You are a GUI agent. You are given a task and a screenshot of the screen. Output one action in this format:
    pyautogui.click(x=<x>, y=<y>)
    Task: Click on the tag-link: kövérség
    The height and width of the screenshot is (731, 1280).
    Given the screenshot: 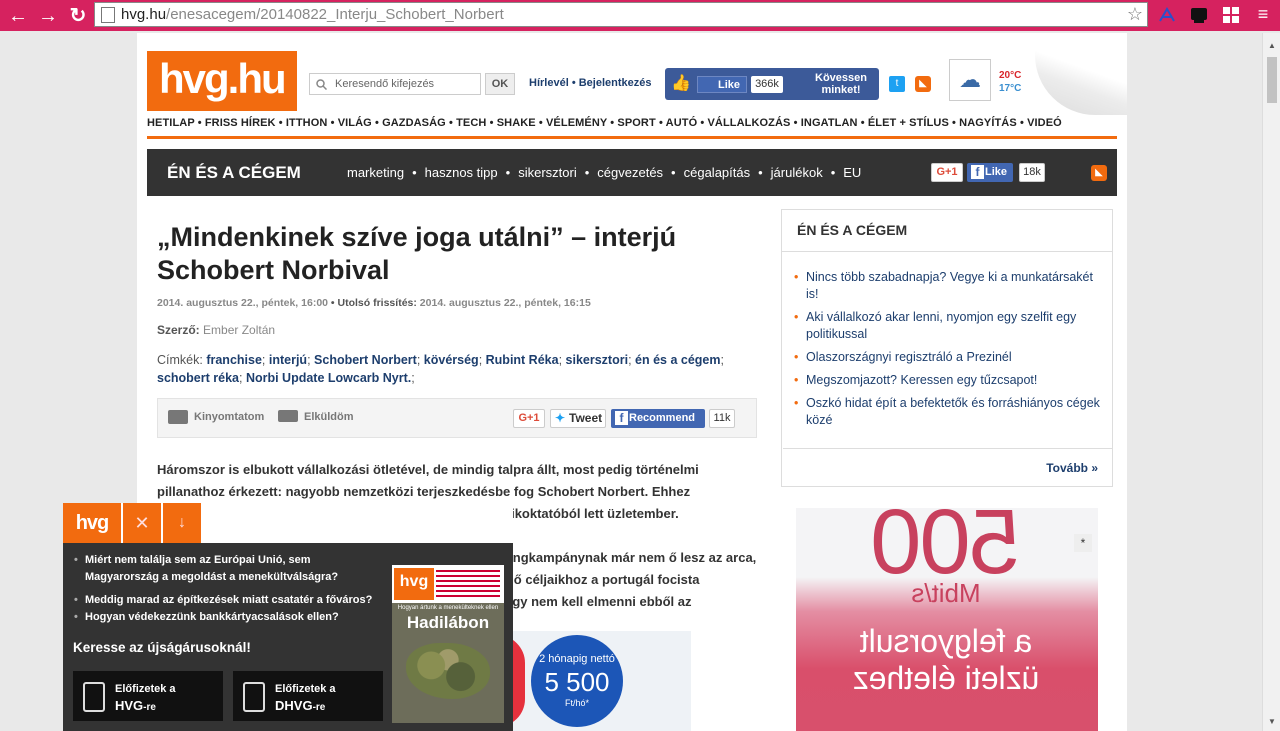 What is the action you would take?
    pyautogui.click(x=451, y=360)
    